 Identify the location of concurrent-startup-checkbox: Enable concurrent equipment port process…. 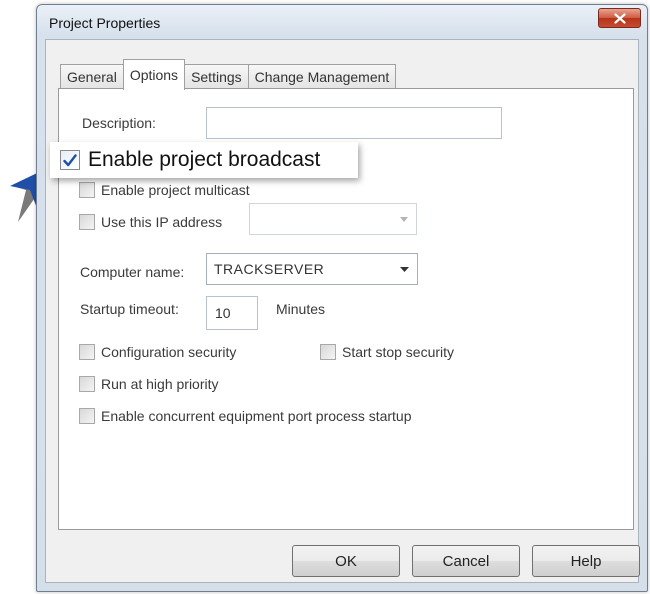
(245, 416).